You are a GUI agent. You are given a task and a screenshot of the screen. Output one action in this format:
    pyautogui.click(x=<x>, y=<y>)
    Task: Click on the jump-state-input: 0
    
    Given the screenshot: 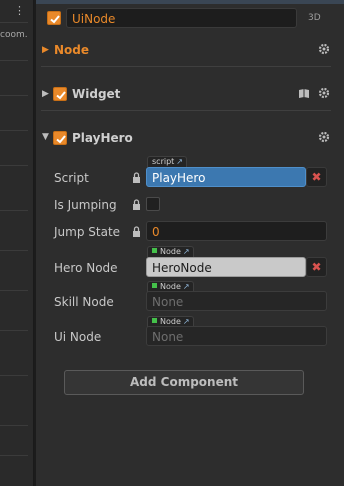 What is the action you would take?
    pyautogui.click(x=236, y=231)
    